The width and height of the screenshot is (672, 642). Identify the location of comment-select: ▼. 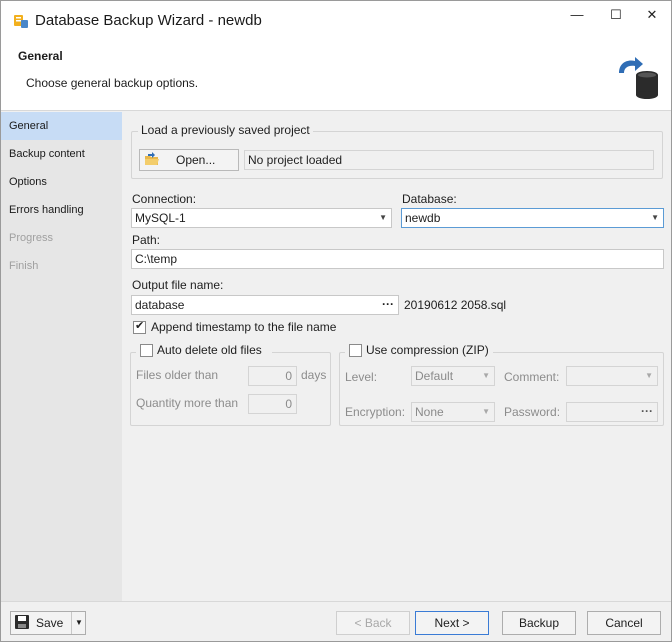
(612, 376).